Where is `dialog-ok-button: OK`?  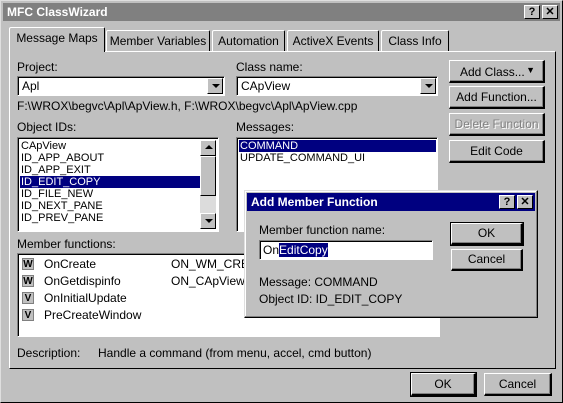 dialog-ok-button: OK is located at coordinates (487, 234).